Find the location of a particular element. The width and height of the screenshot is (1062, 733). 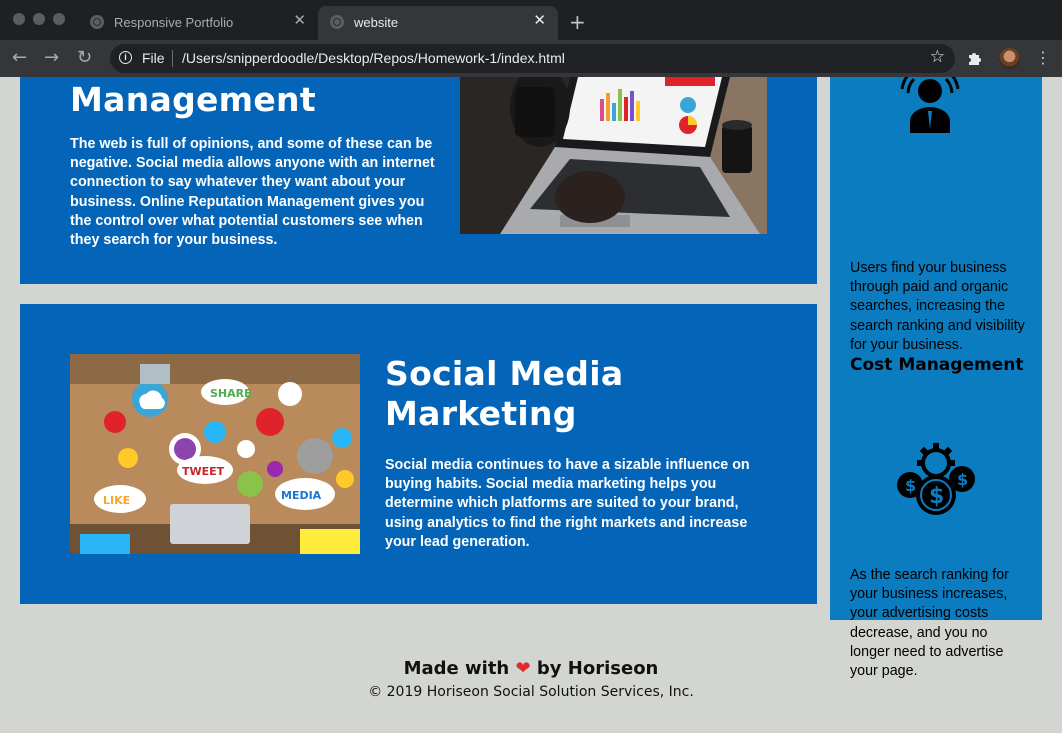

tab-website: website ✕ is located at coordinates (438, 23).